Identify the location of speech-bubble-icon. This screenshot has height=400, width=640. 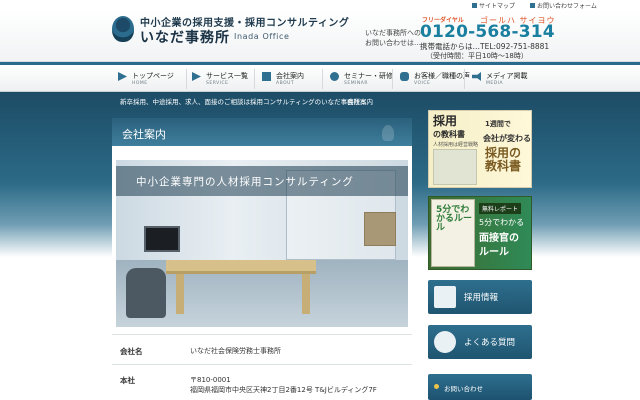
(404, 76).